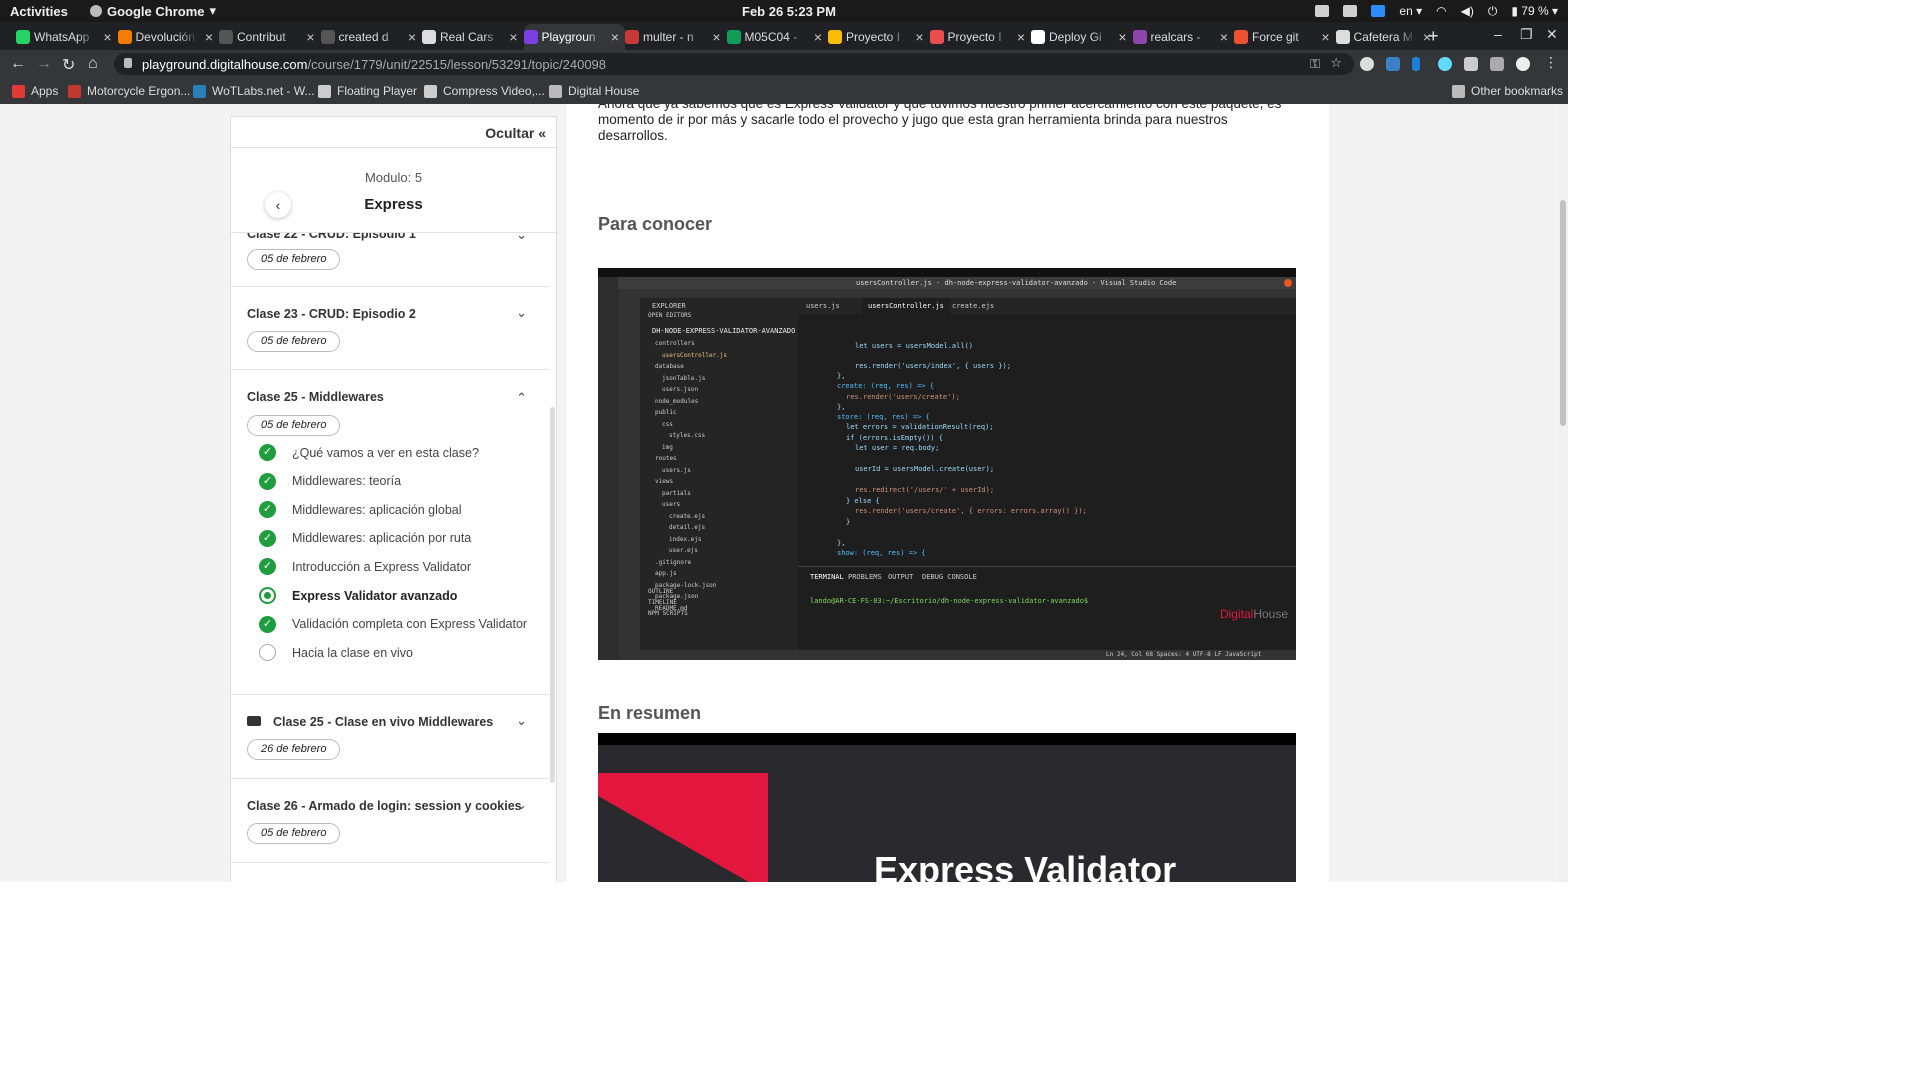 This screenshot has width=1920, height=1080. Describe the element at coordinates (947, 293) in the screenshot. I see `vscode-menubar` at that location.